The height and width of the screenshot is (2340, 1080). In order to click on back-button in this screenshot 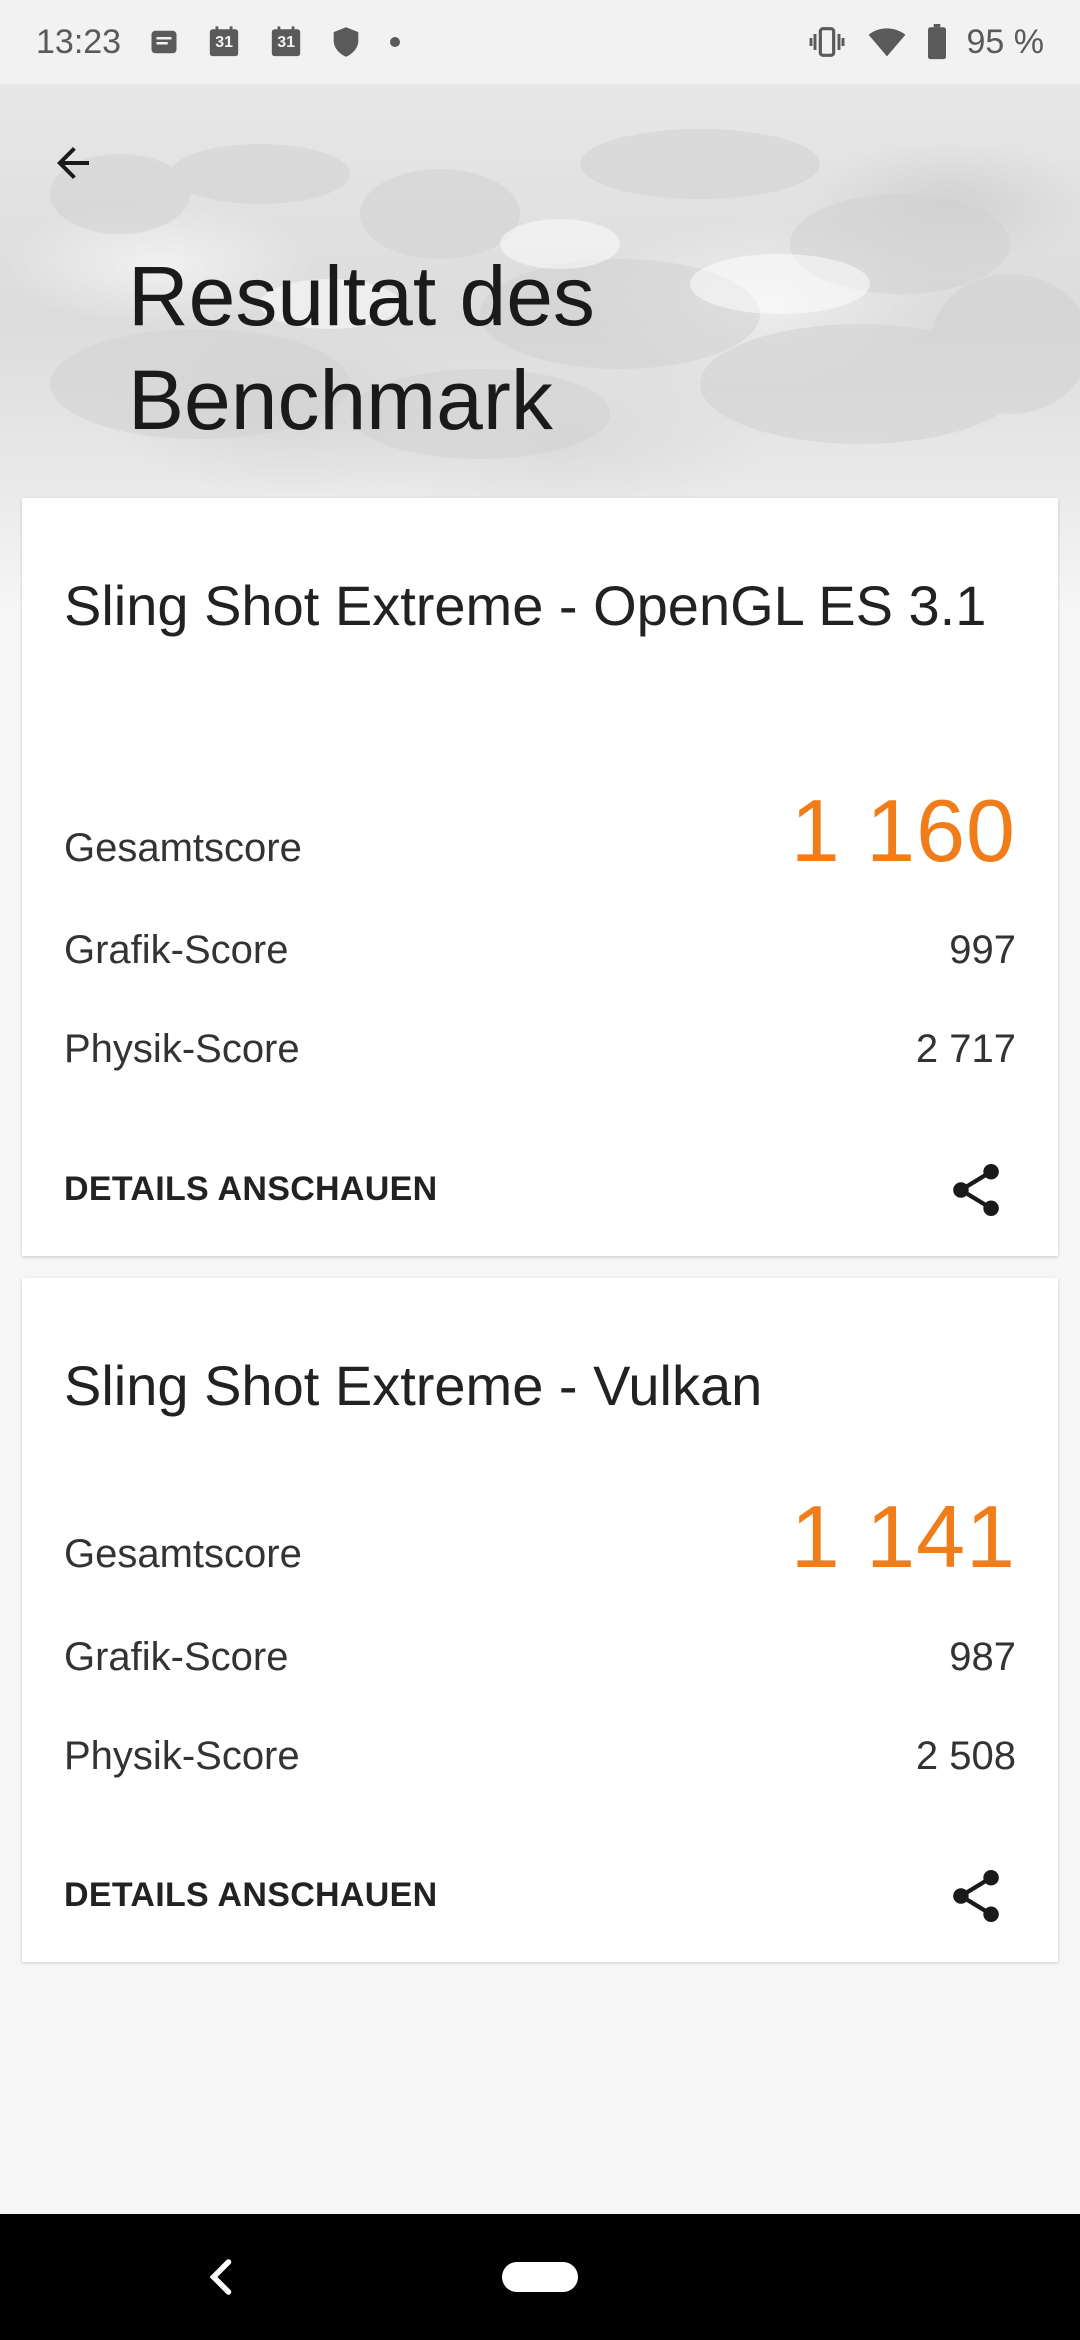, I will do `click(73, 163)`.